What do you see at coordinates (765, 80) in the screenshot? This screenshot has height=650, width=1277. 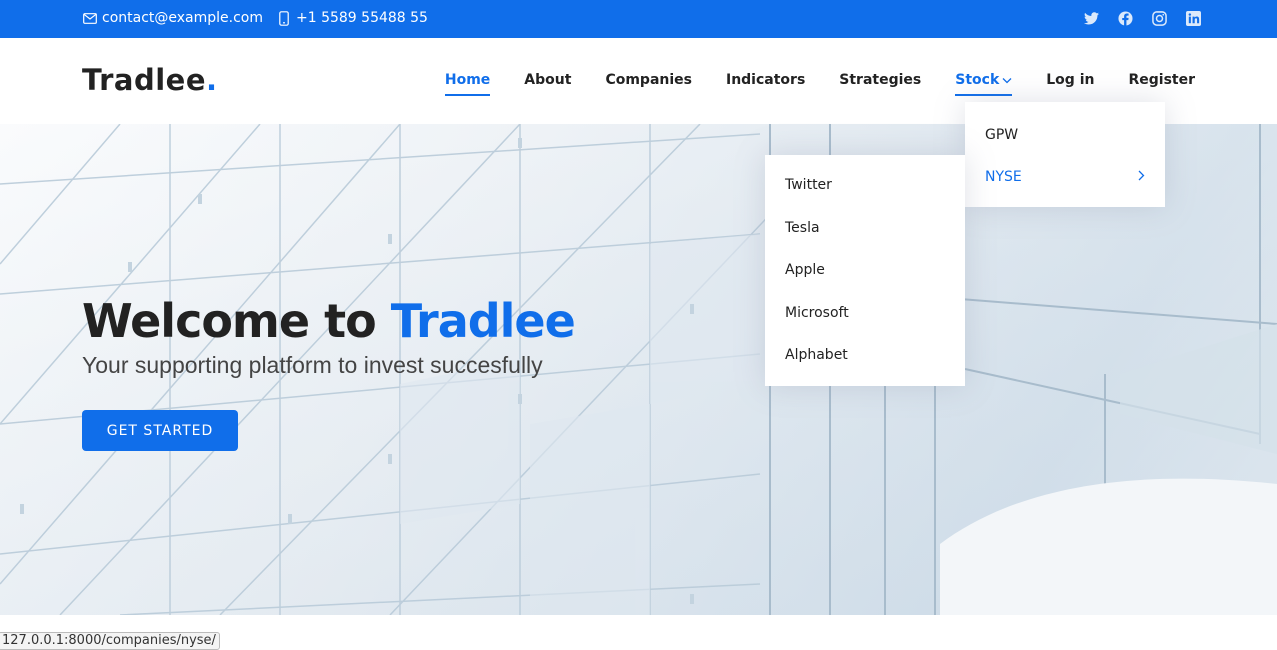 I see `nav-indicators: Indicators` at bounding box center [765, 80].